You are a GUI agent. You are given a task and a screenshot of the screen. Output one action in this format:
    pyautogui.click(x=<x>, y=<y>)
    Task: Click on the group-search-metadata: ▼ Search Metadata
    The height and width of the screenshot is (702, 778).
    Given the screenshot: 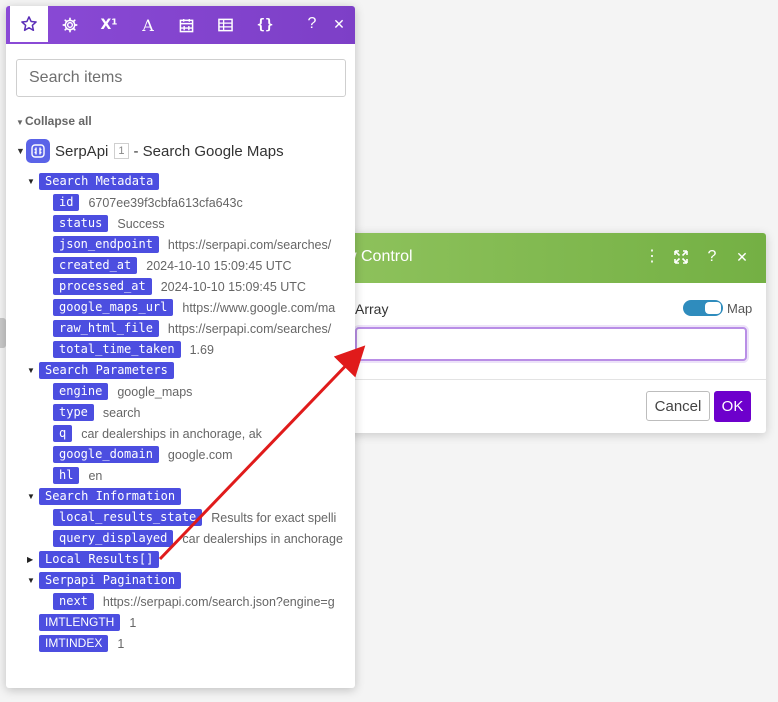 What is the action you would take?
    pyautogui.click(x=93, y=181)
    